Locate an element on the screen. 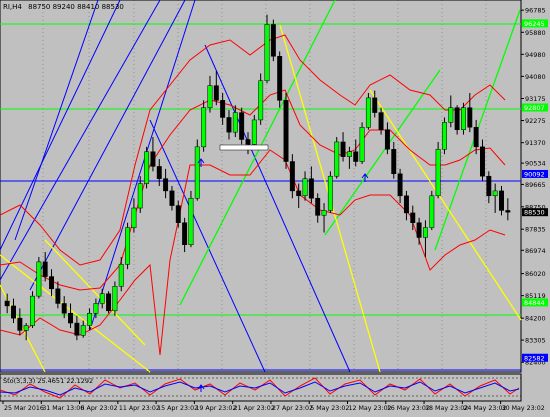 This screenshot has height=417, width=550. symbol-timeframe: RI,H4 is located at coordinates (12, 7).